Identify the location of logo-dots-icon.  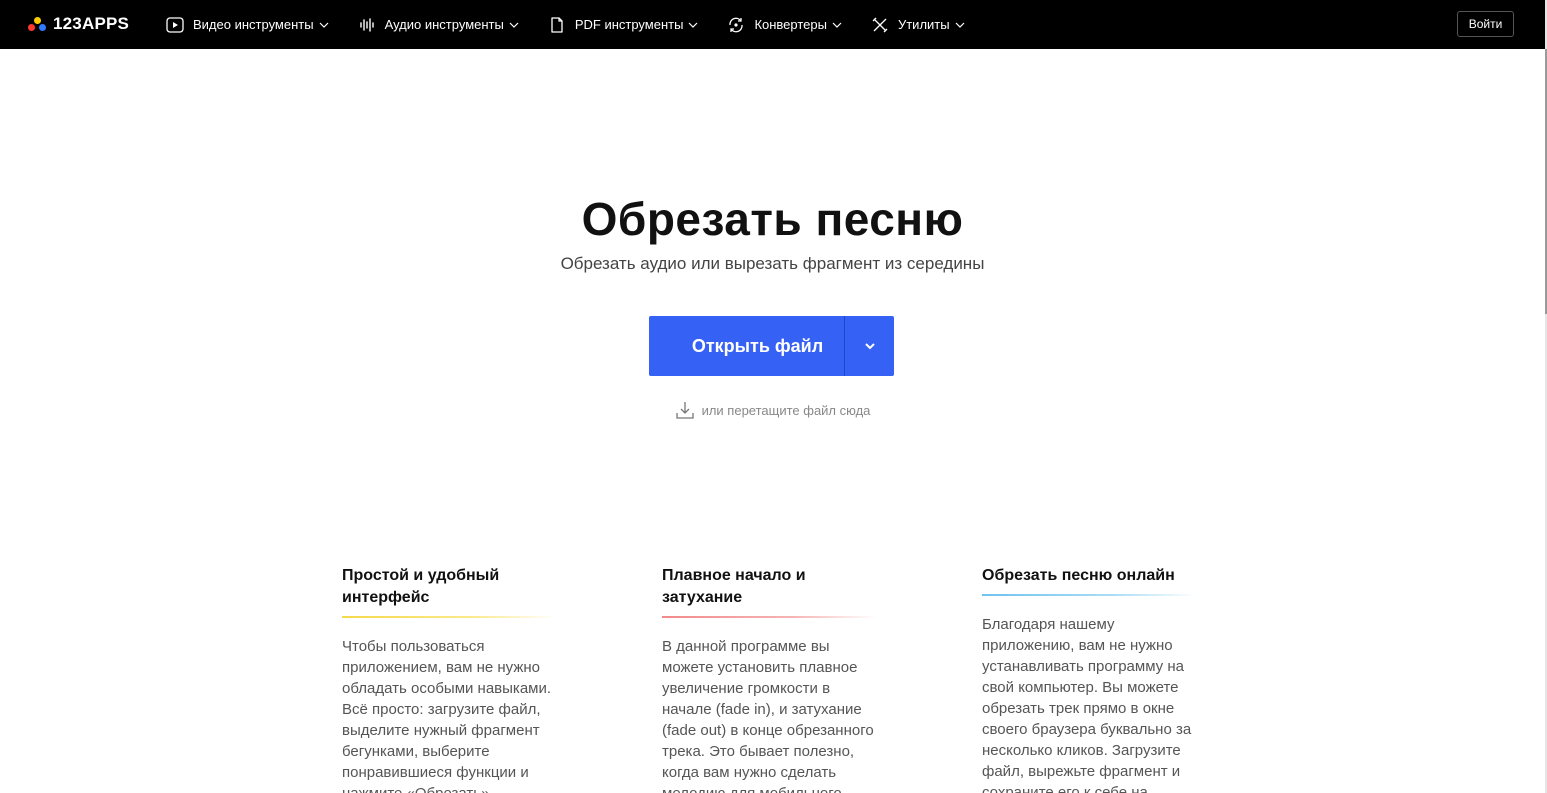
(38, 24).